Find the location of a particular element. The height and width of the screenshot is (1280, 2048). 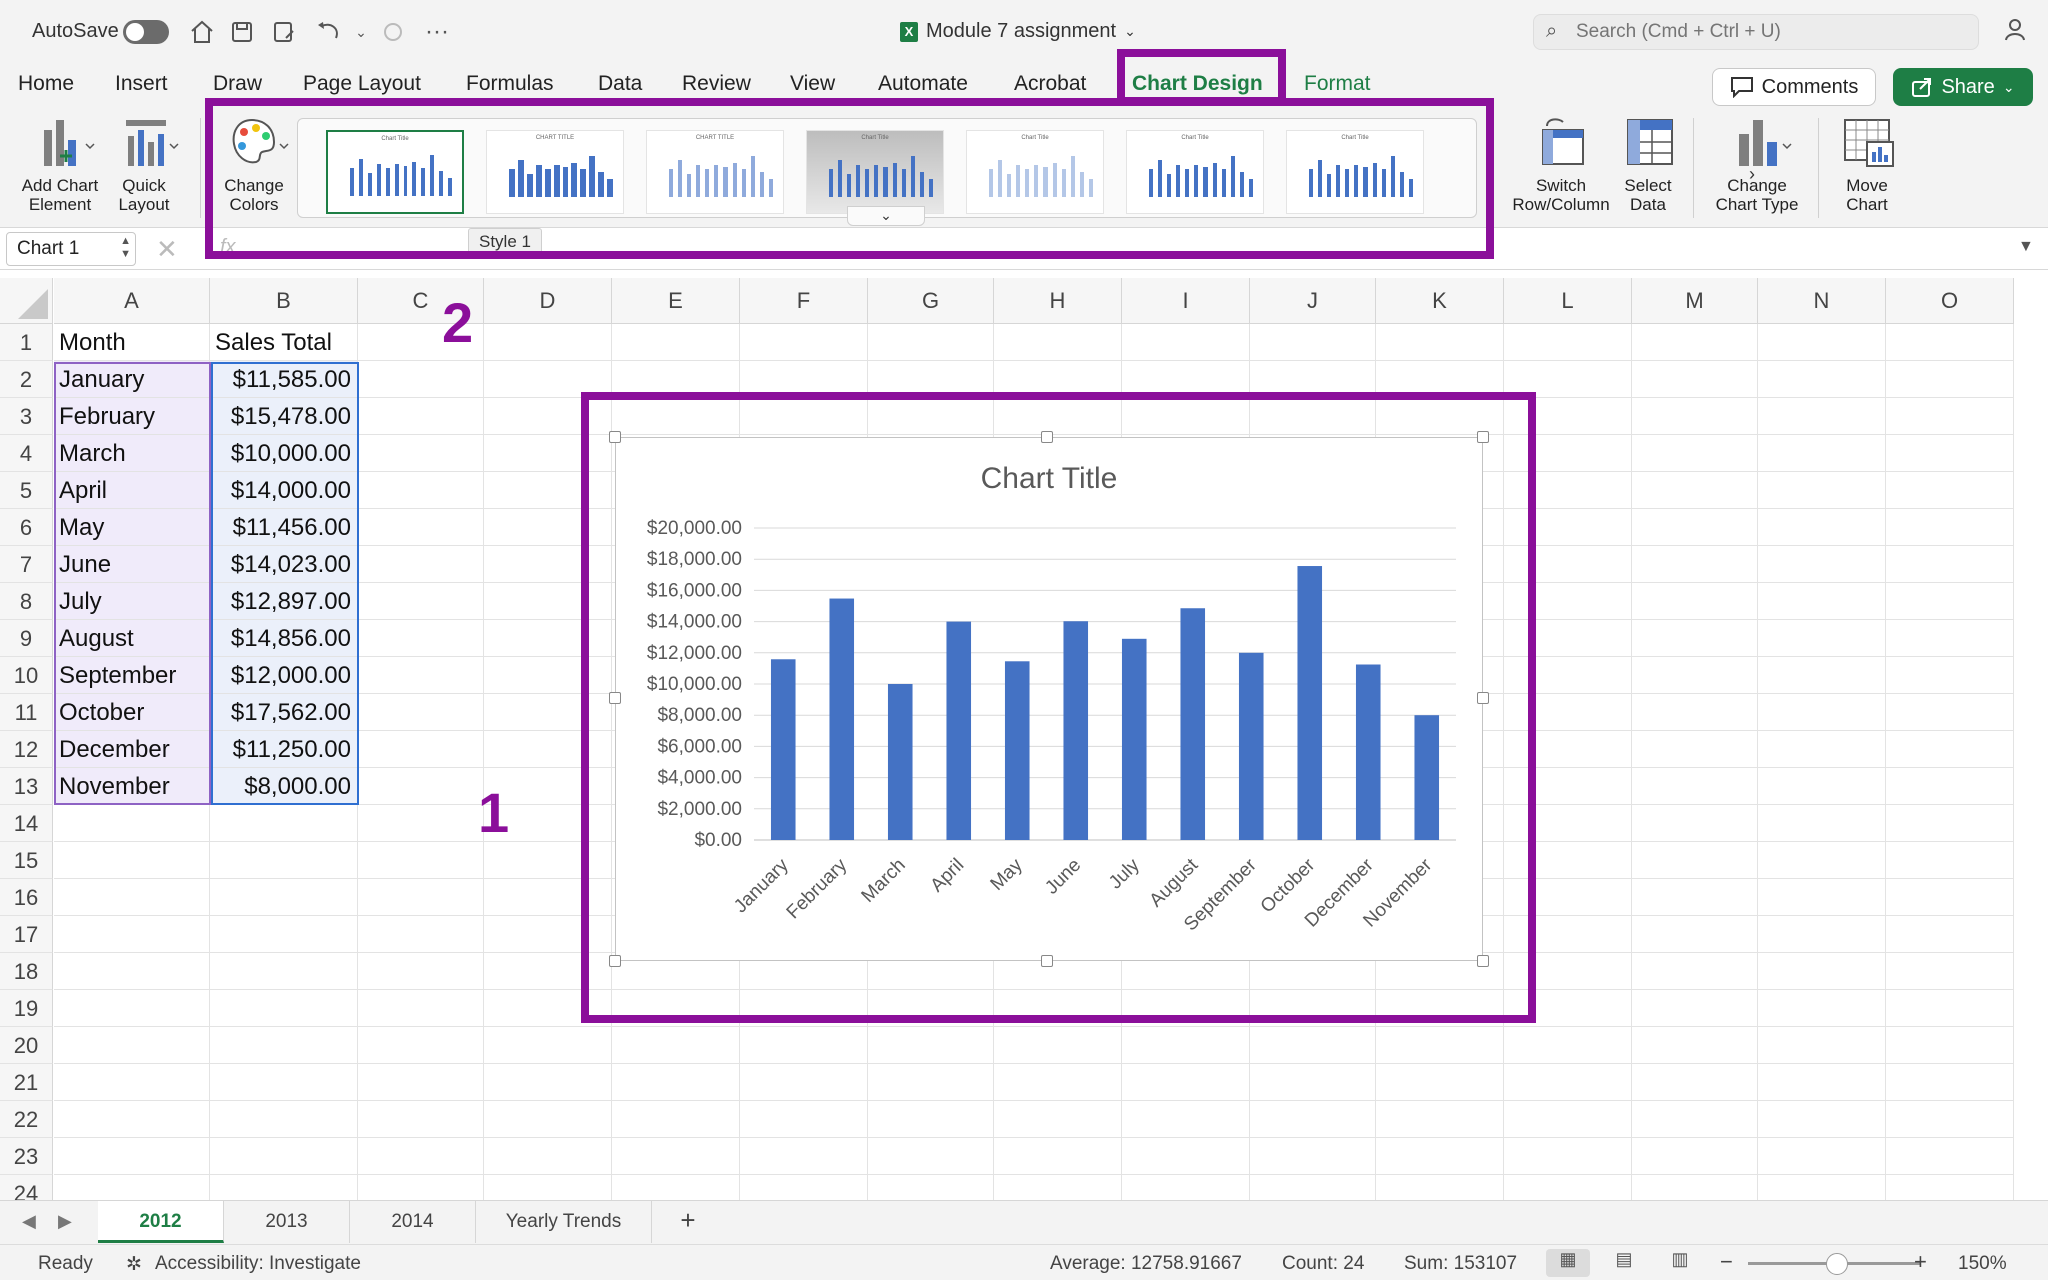

month-cell: May is located at coordinates (132, 527).